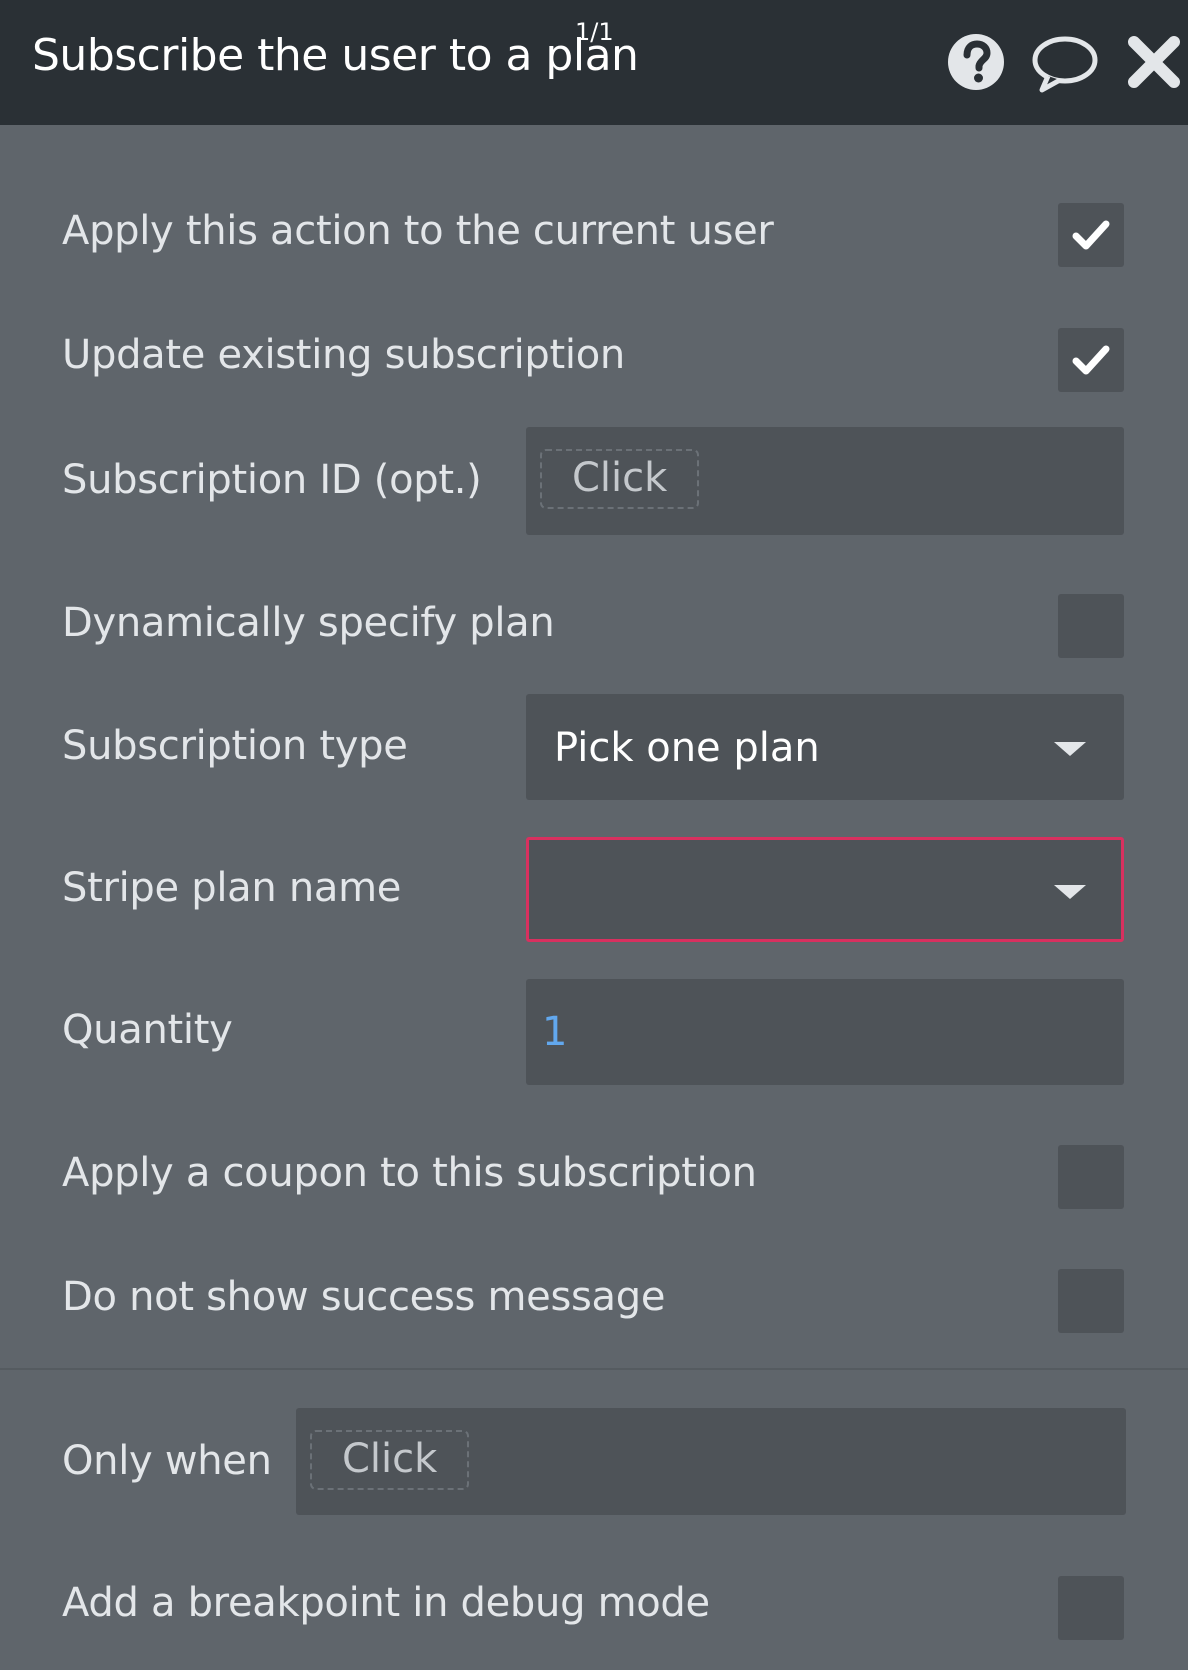  I want to click on subscription-type-dropdown: Pick one plan, so click(825, 747).